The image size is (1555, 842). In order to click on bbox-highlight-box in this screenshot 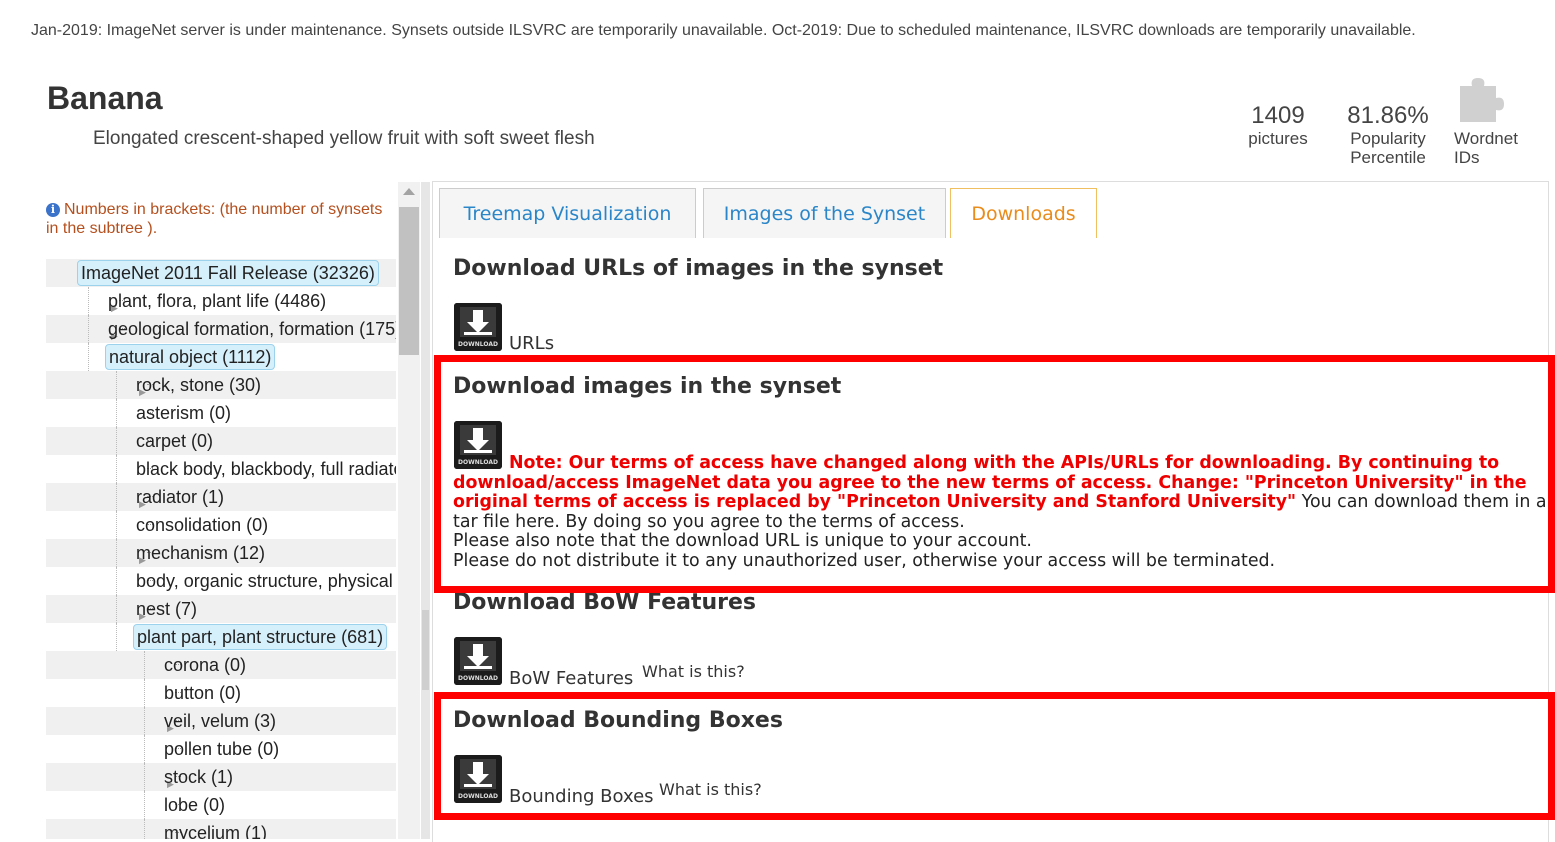, I will do `click(994, 756)`.